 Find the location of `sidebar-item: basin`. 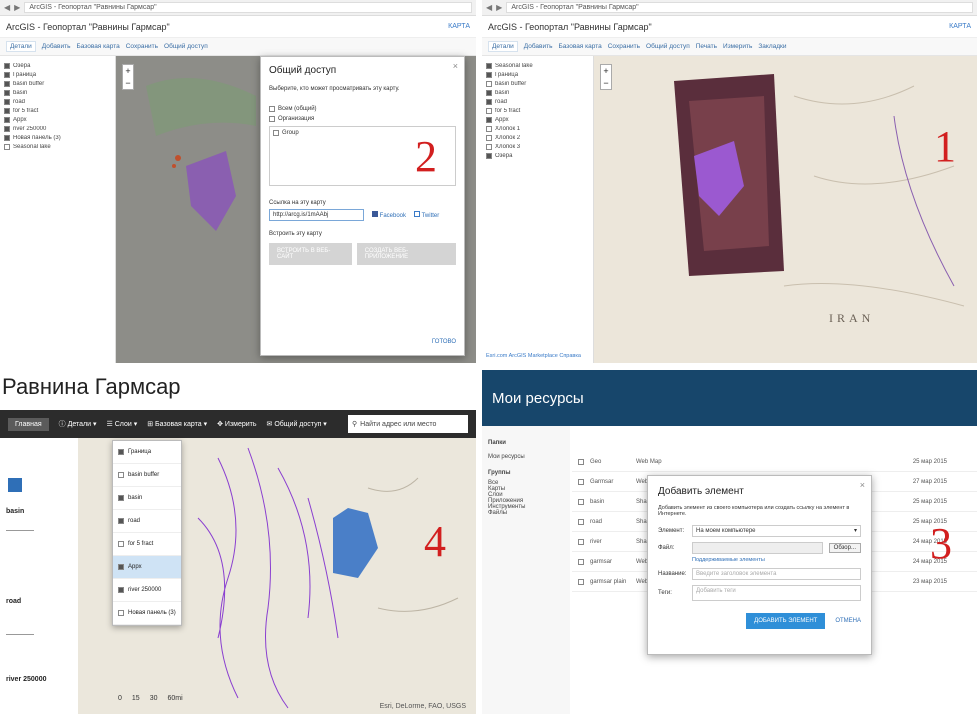

sidebar-item: basin is located at coordinates (537, 93).